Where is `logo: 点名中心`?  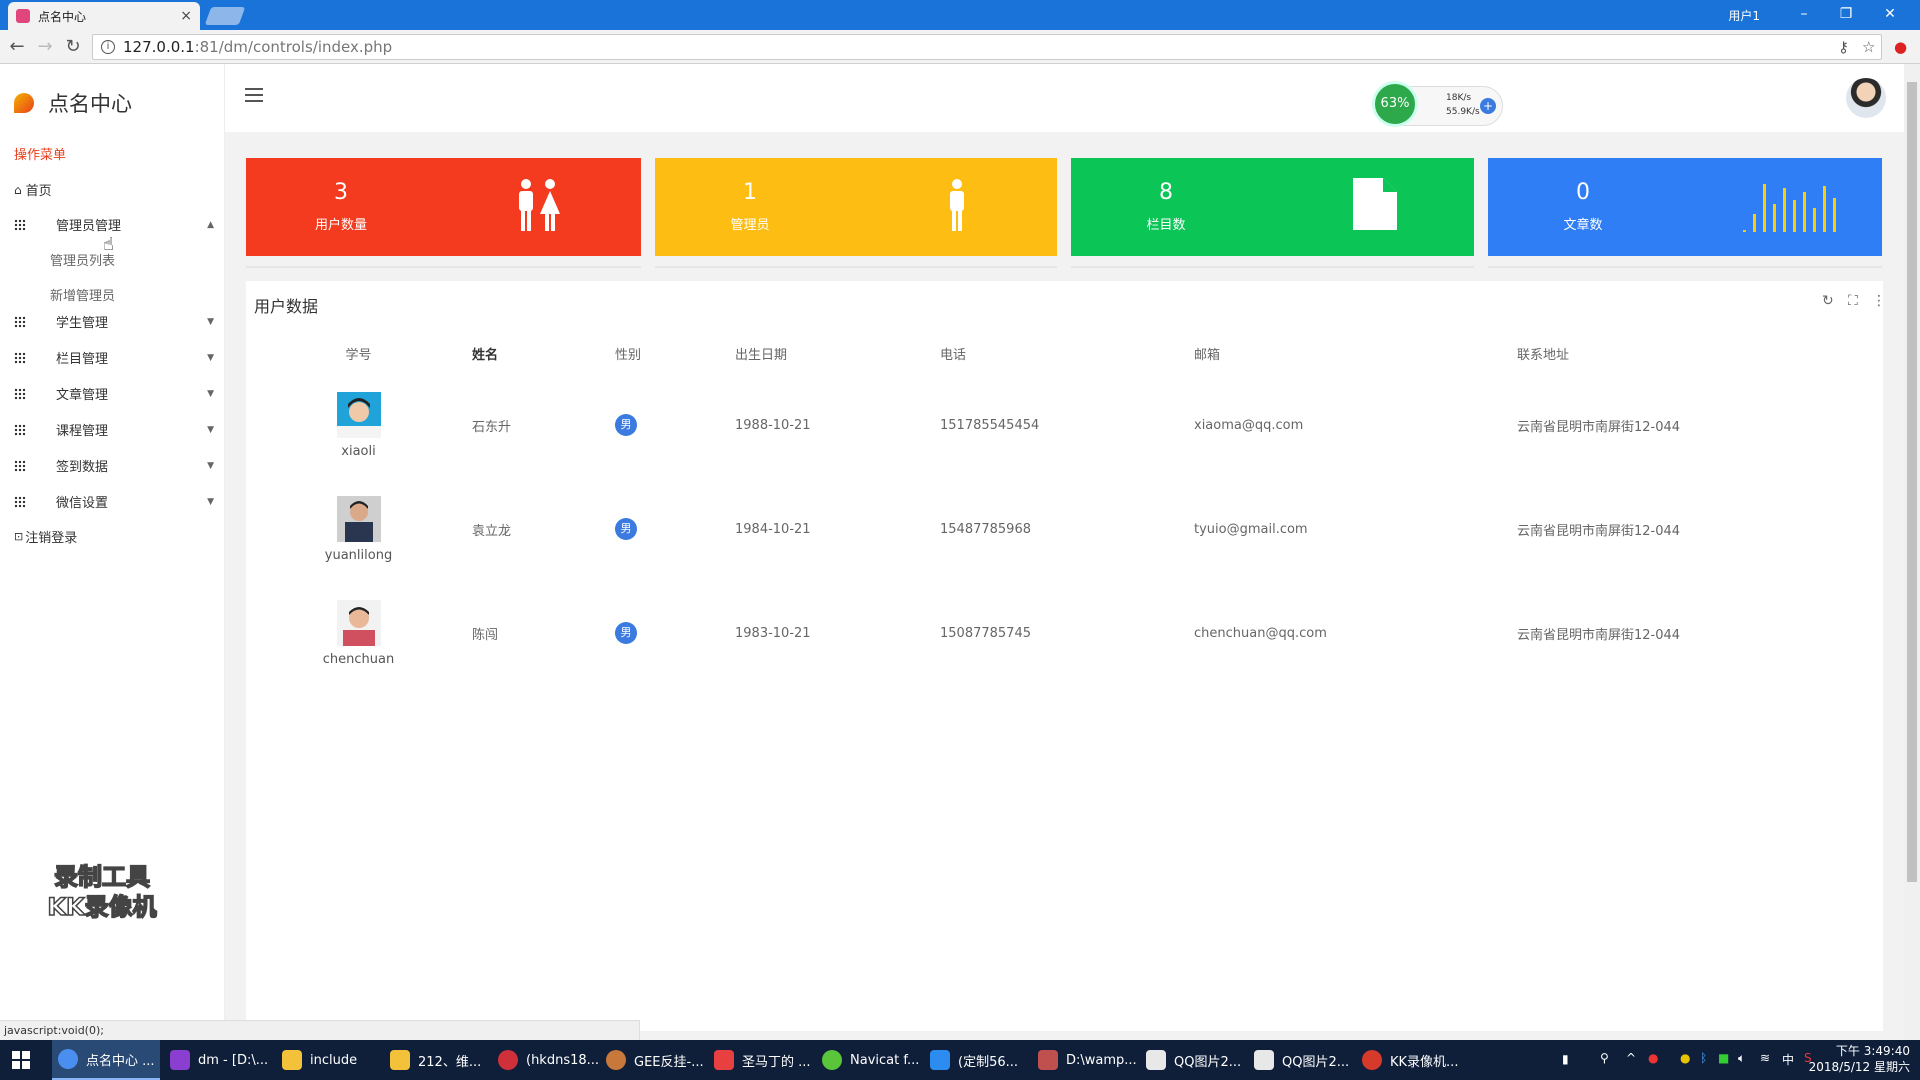 logo: 点名中心 is located at coordinates (73, 103).